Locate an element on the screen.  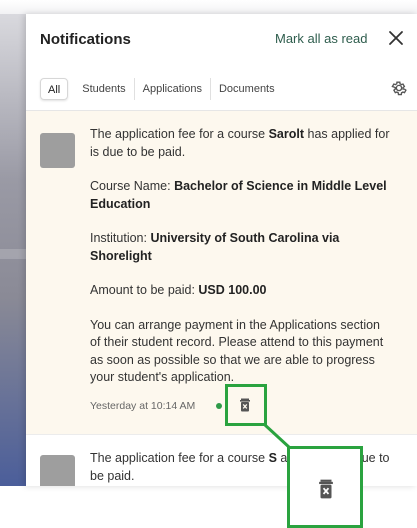
gear-icon is located at coordinates (399, 88).